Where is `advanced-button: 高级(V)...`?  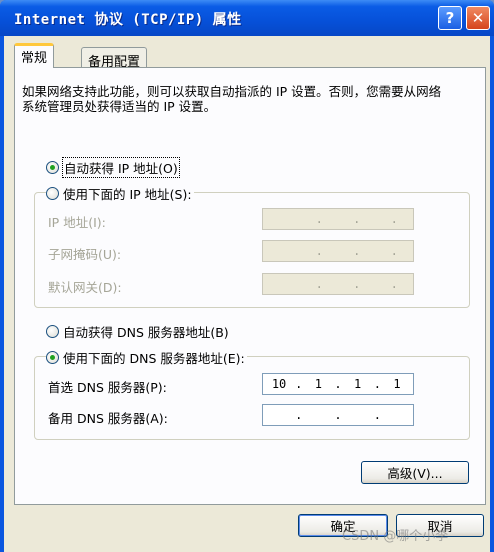 advanced-button: 高级(V)... is located at coordinates (415, 472).